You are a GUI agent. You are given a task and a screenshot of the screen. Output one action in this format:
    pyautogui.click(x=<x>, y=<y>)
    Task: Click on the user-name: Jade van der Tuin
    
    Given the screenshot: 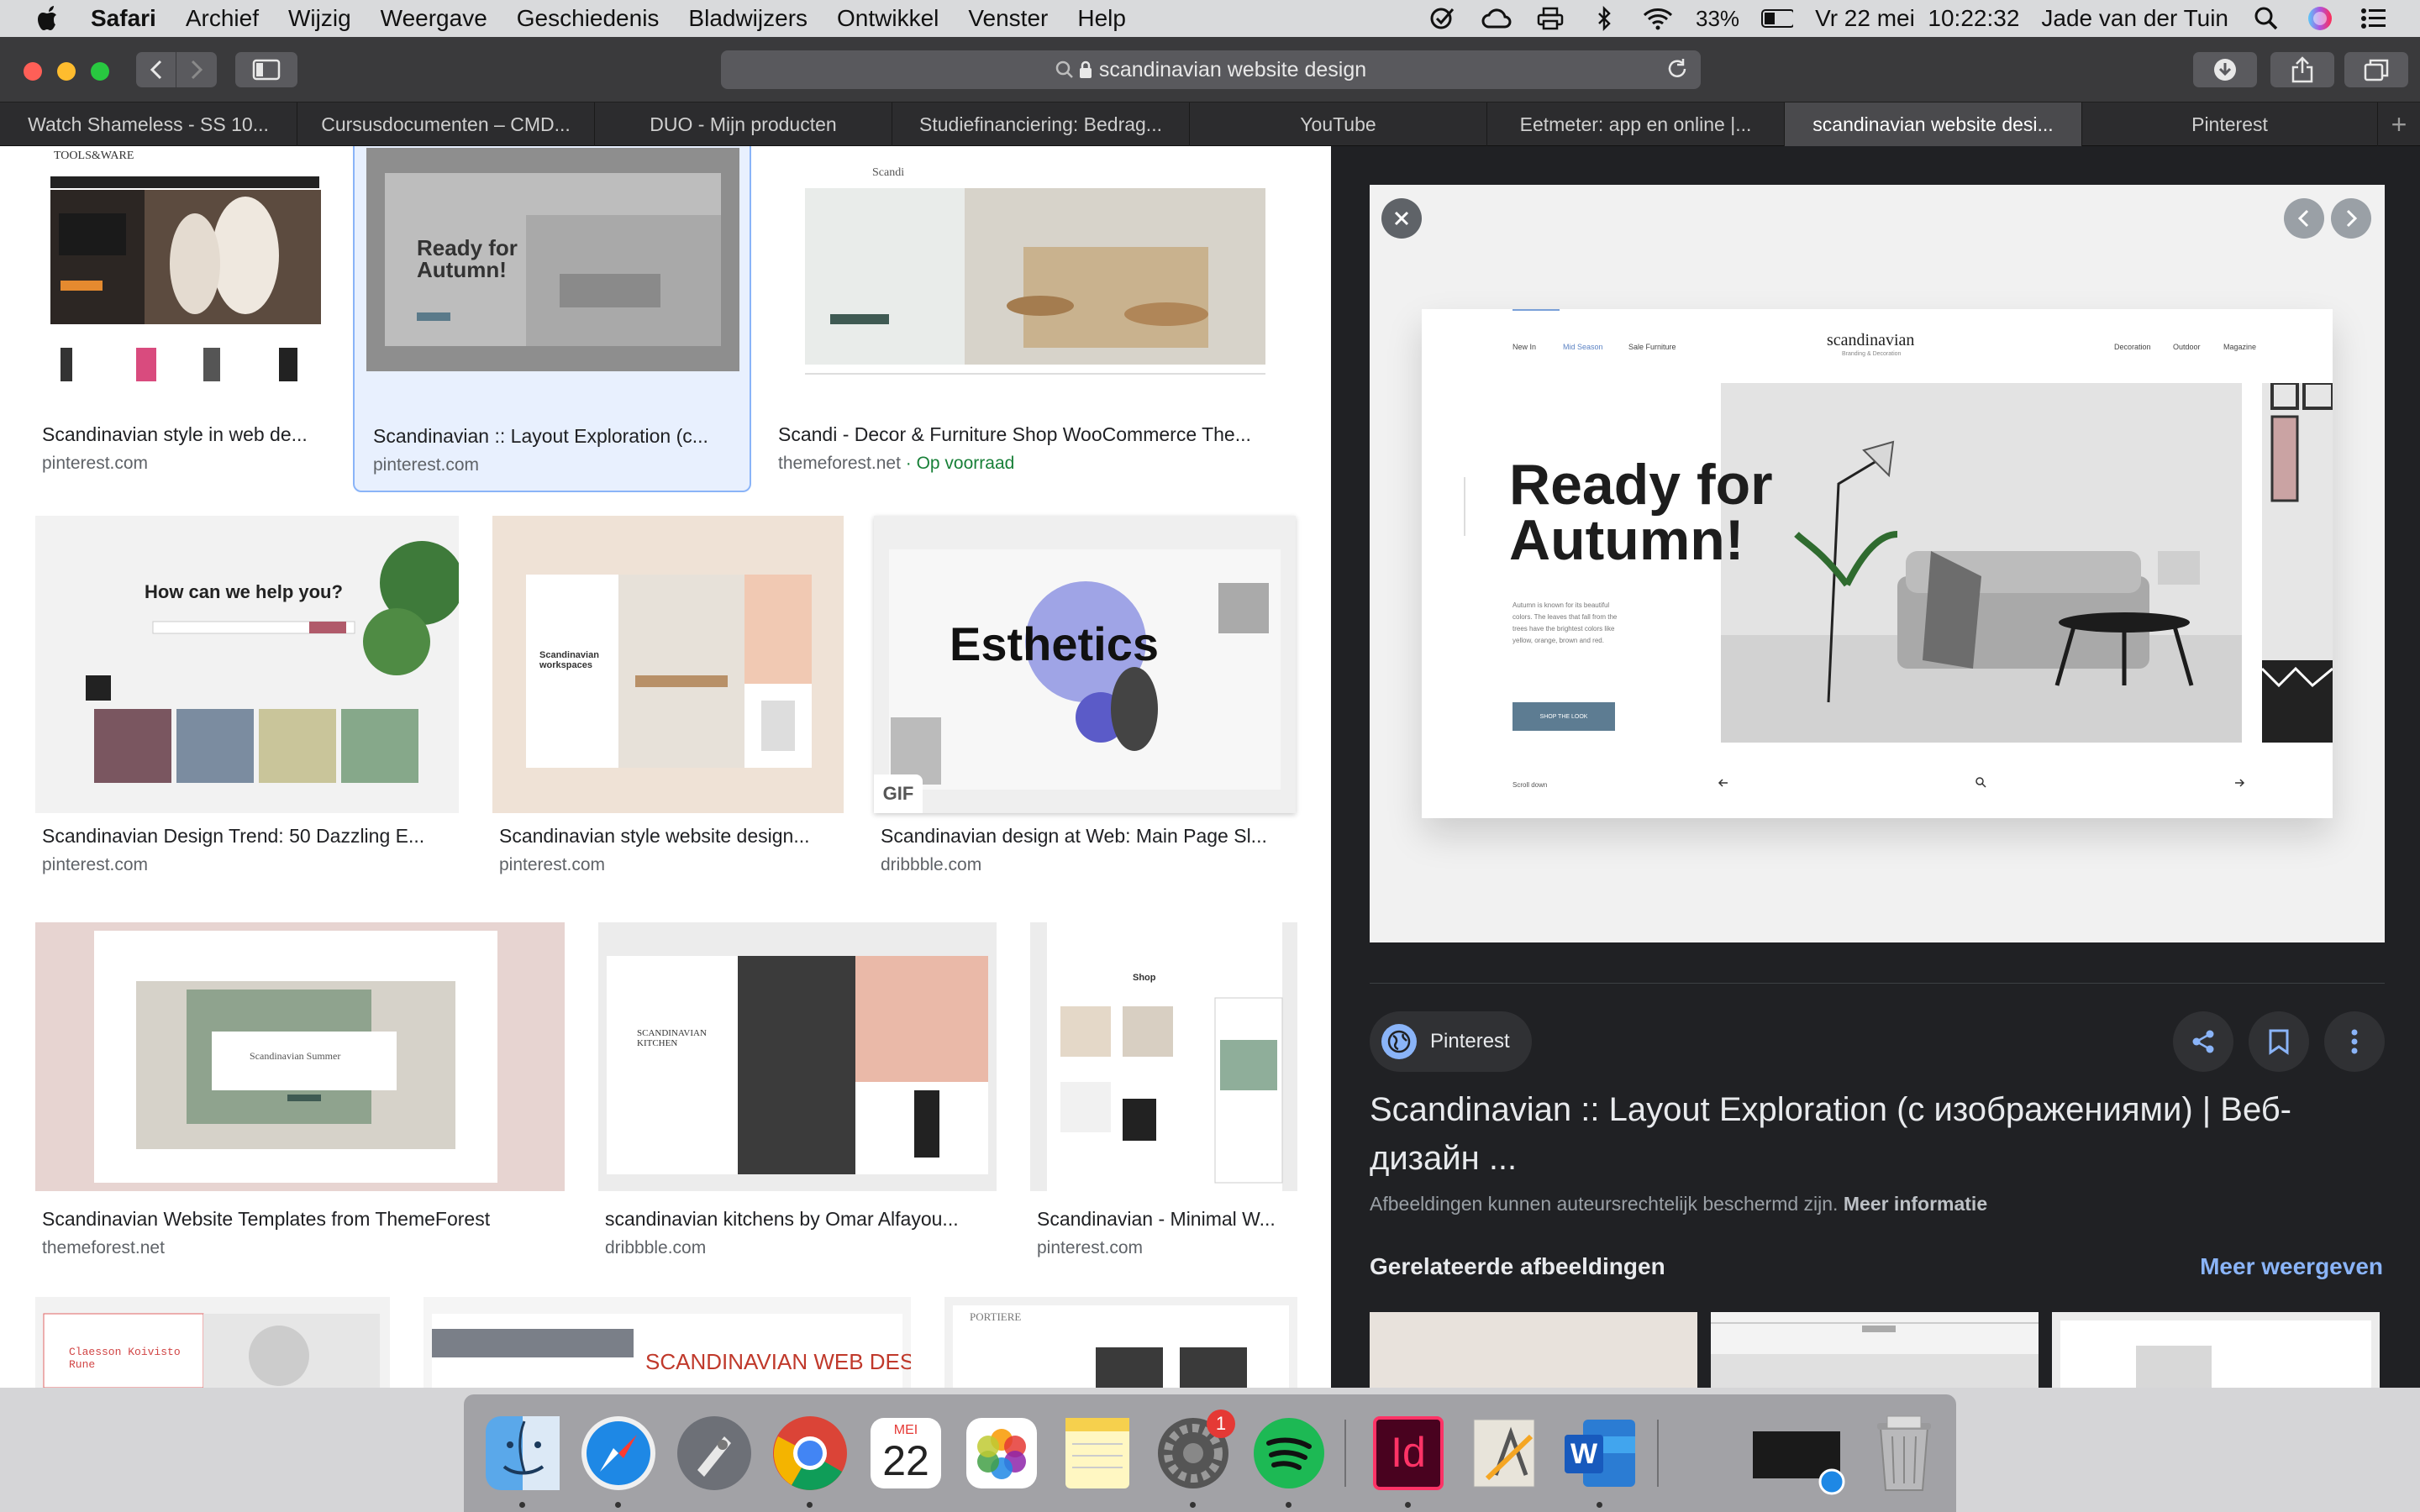 What is the action you would take?
    pyautogui.click(x=2134, y=18)
    